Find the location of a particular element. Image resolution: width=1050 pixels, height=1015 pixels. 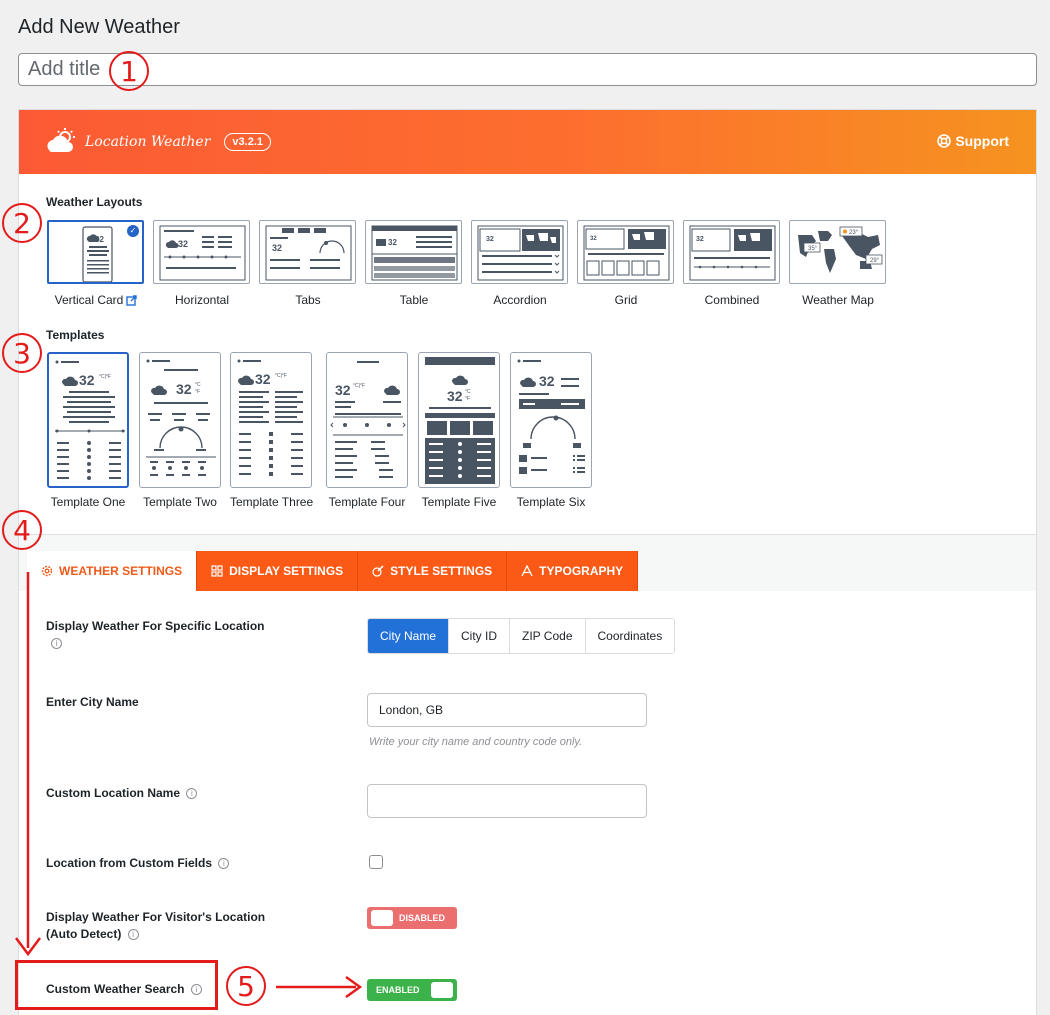

custom-fields-checkbox is located at coordinates (376, 862).